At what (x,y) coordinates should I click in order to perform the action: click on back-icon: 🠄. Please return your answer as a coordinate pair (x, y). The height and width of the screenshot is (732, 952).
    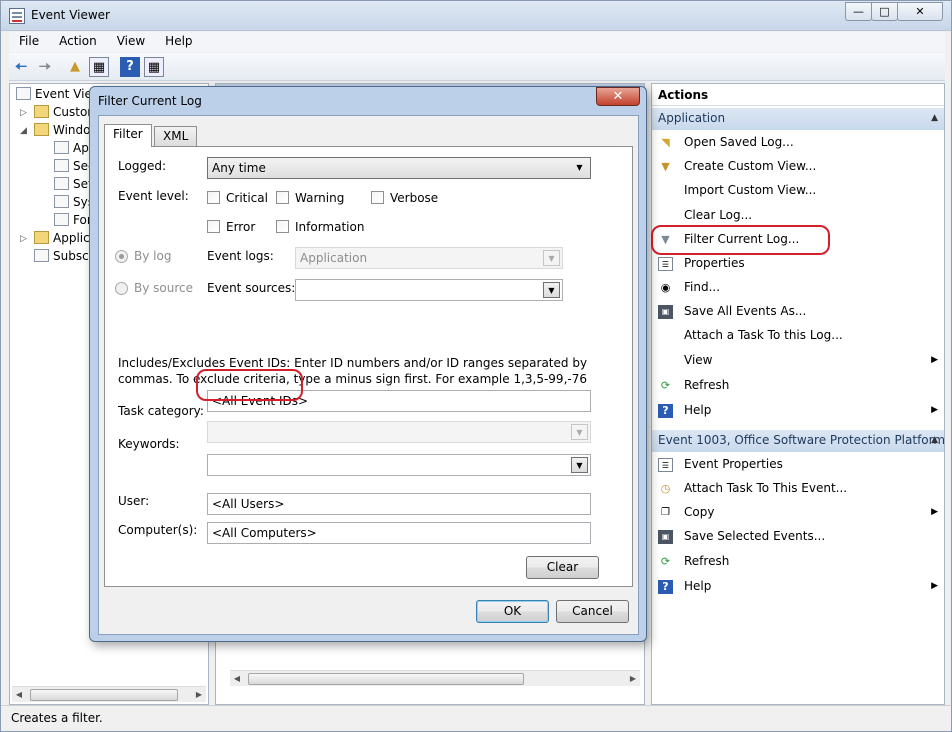
    Looking at the image, I should click on (21, 67).